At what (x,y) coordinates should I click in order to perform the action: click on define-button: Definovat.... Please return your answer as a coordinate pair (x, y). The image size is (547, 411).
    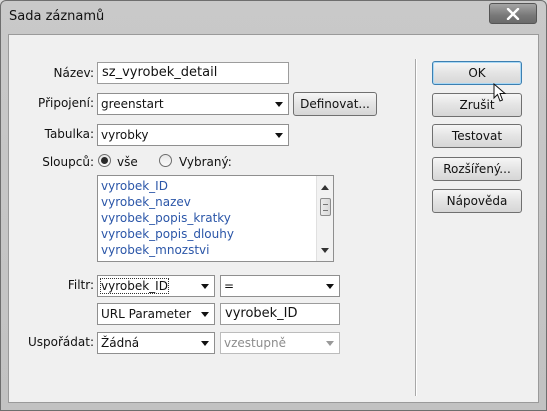
    Looking at the image, I should click on (335, 104).